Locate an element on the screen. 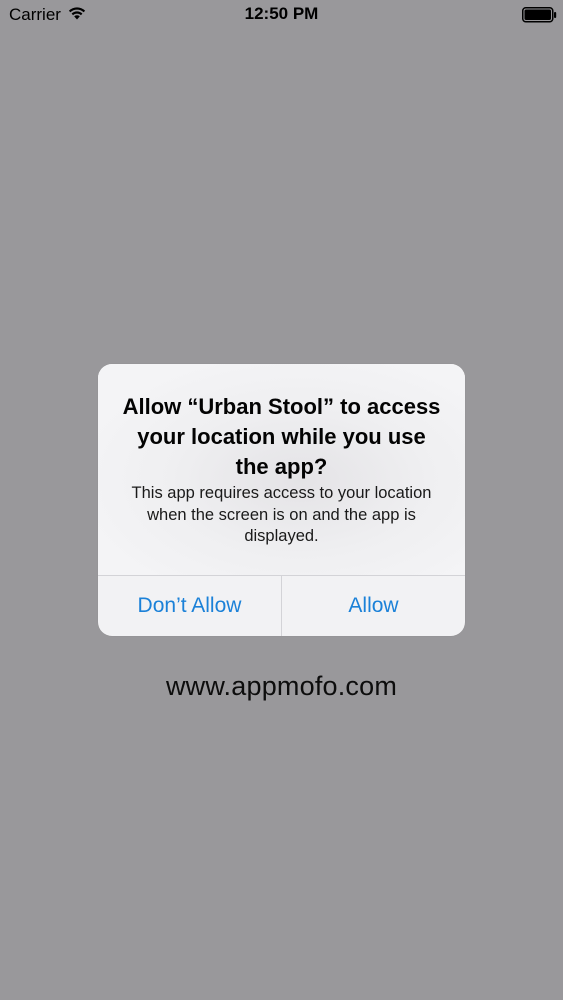 This screenshot has height=1000, width=563. watermark-text: www.appmofo.com is located at coordinates (281, 686).